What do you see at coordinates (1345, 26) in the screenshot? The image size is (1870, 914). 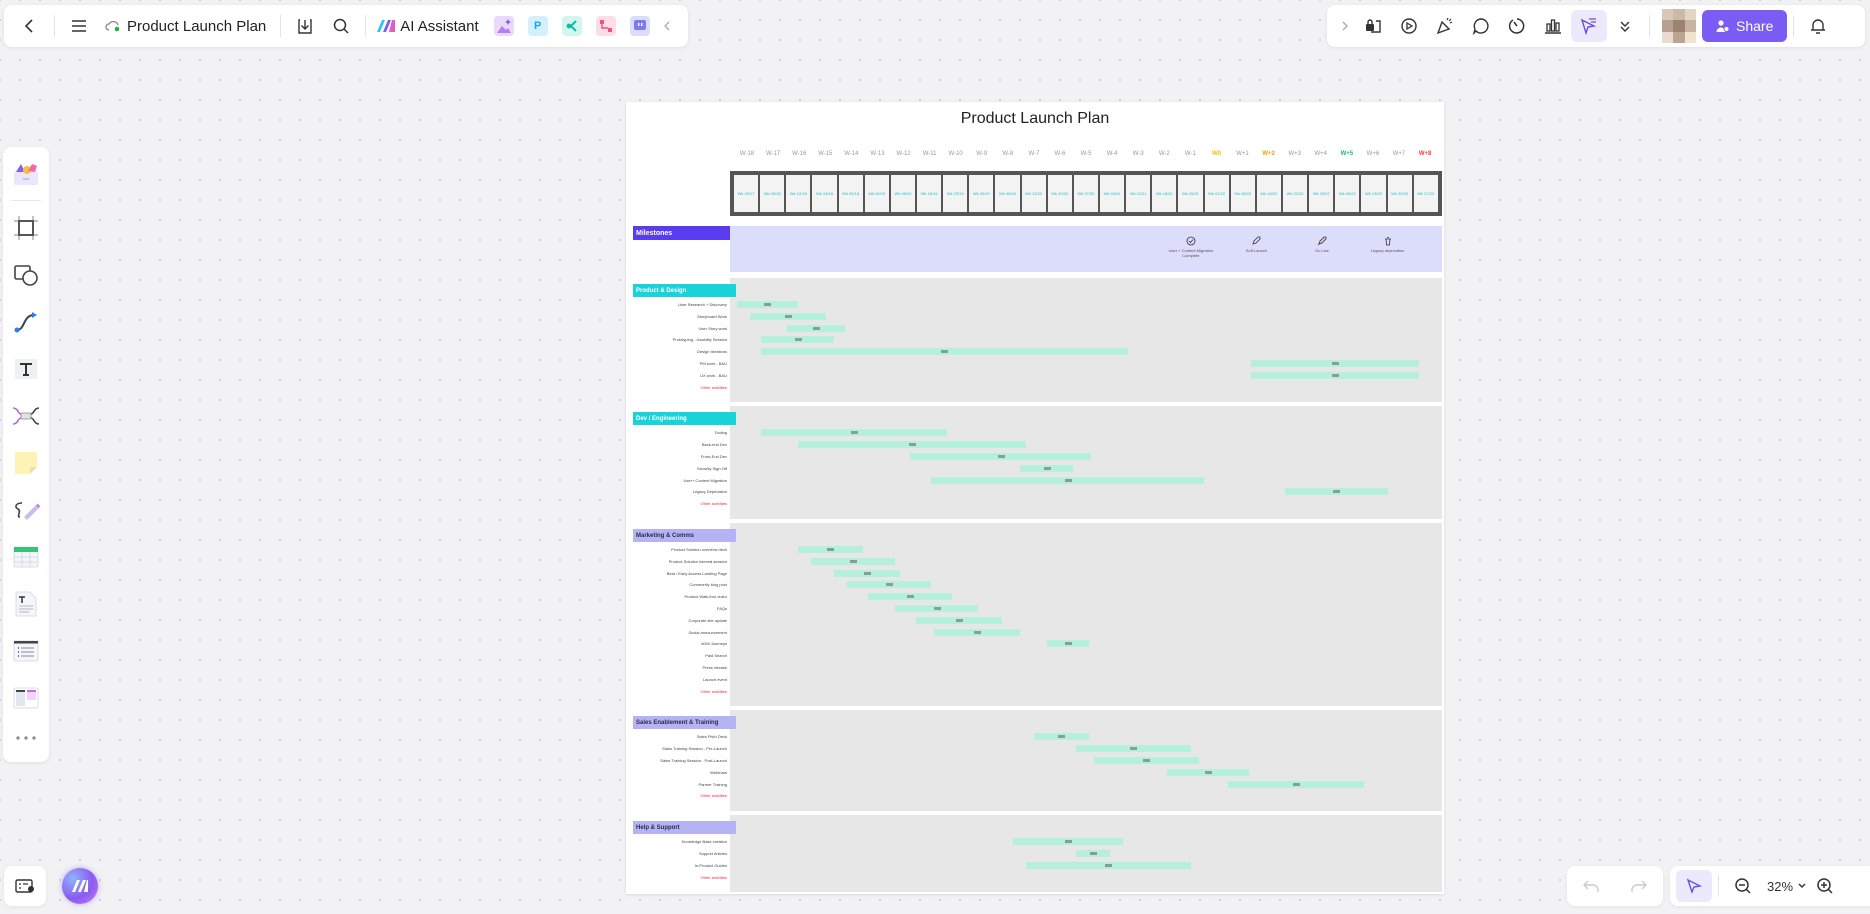 I see `expand-toolbar-button` at bounding box center [1345, 26].